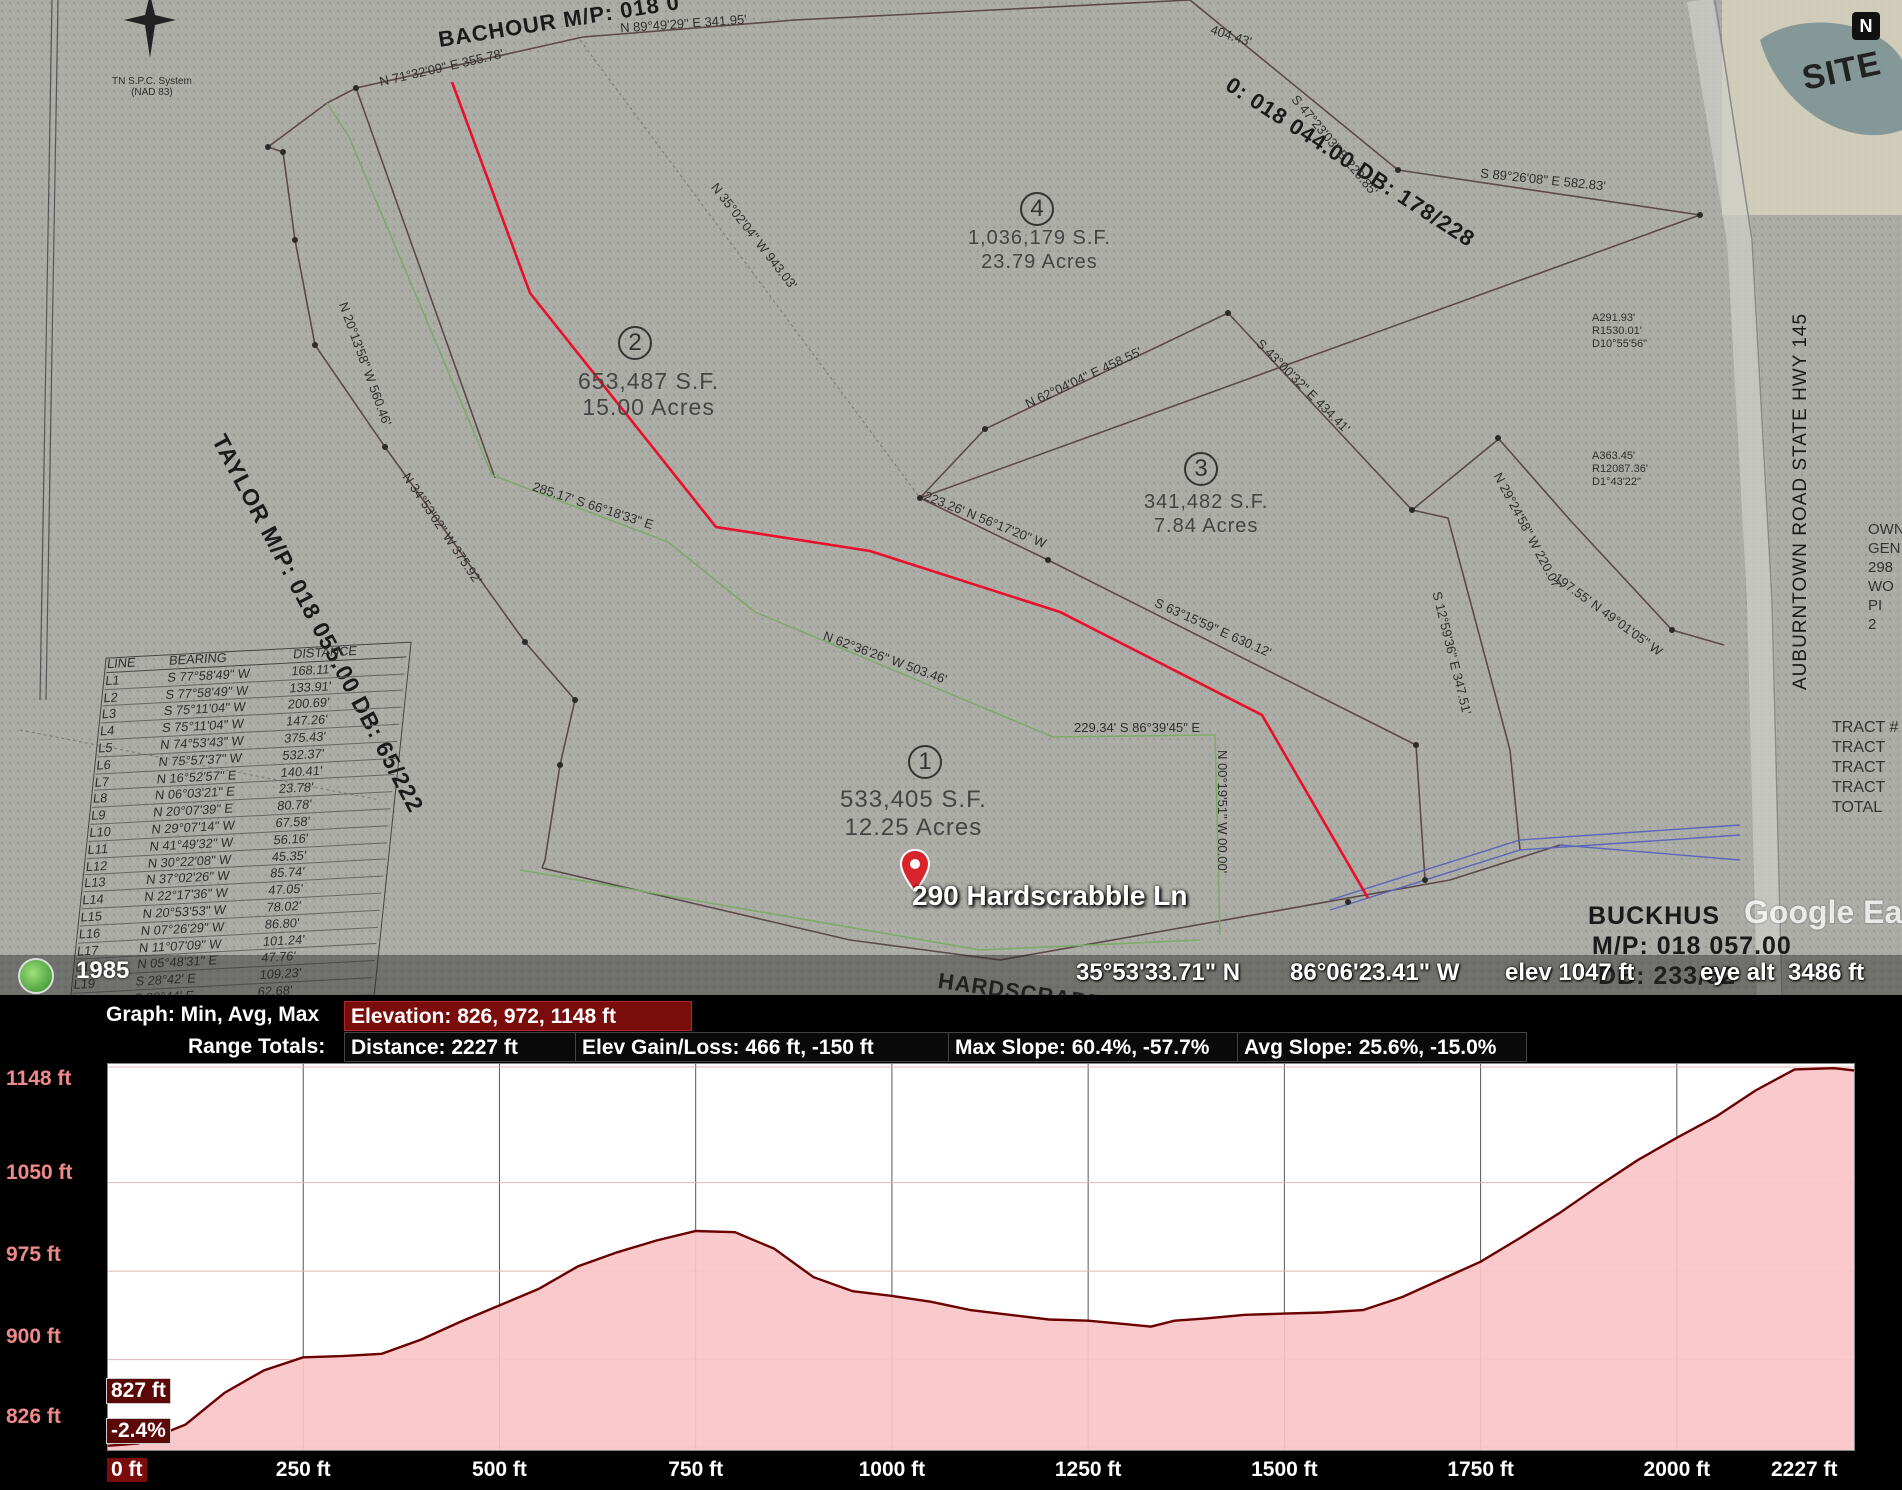 This screenshot has width=1902, height=1490. What do you see at coordinates (33, 1336) in the screenshot?
I see `y-tick-label: 900 ft` at bounding box center [33, 1336].